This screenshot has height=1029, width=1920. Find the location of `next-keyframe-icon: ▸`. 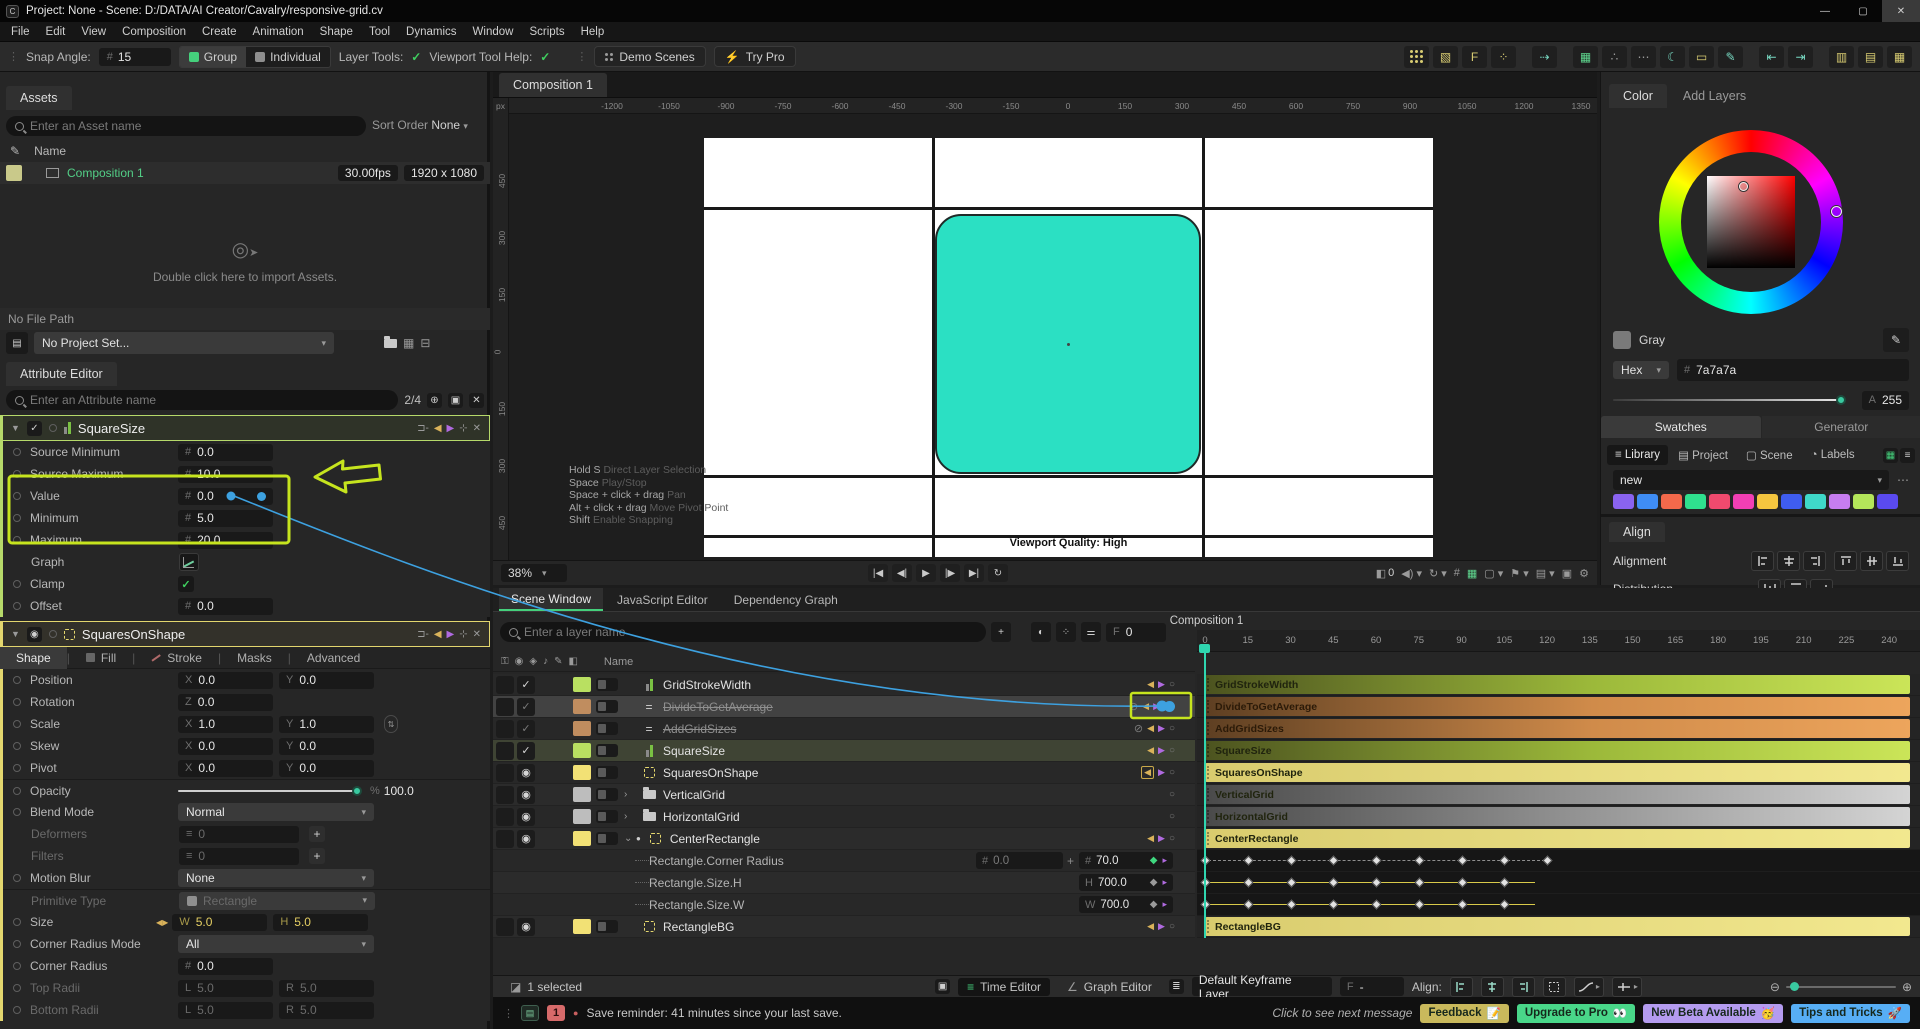

next-keyframe-icon: ▸ is located at coordinates (1164, 860).